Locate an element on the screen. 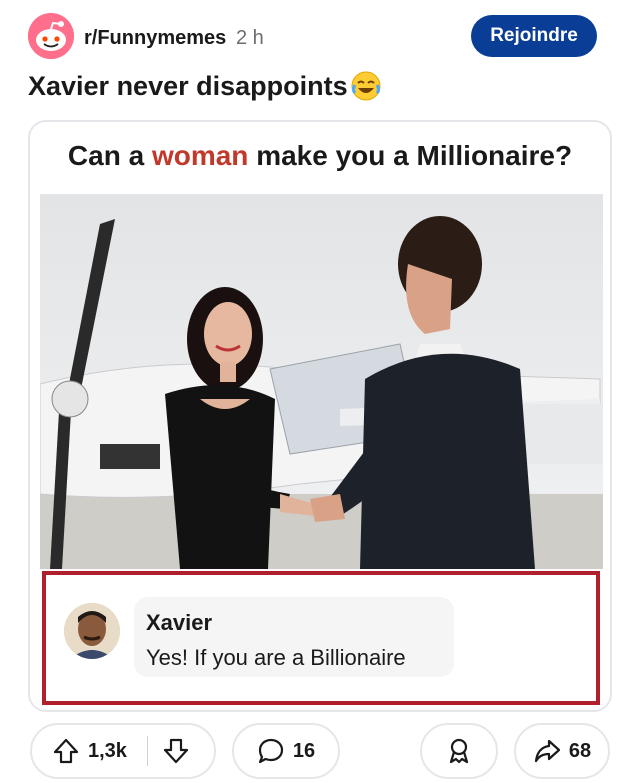  award-button is located at coordinates (459, 751).